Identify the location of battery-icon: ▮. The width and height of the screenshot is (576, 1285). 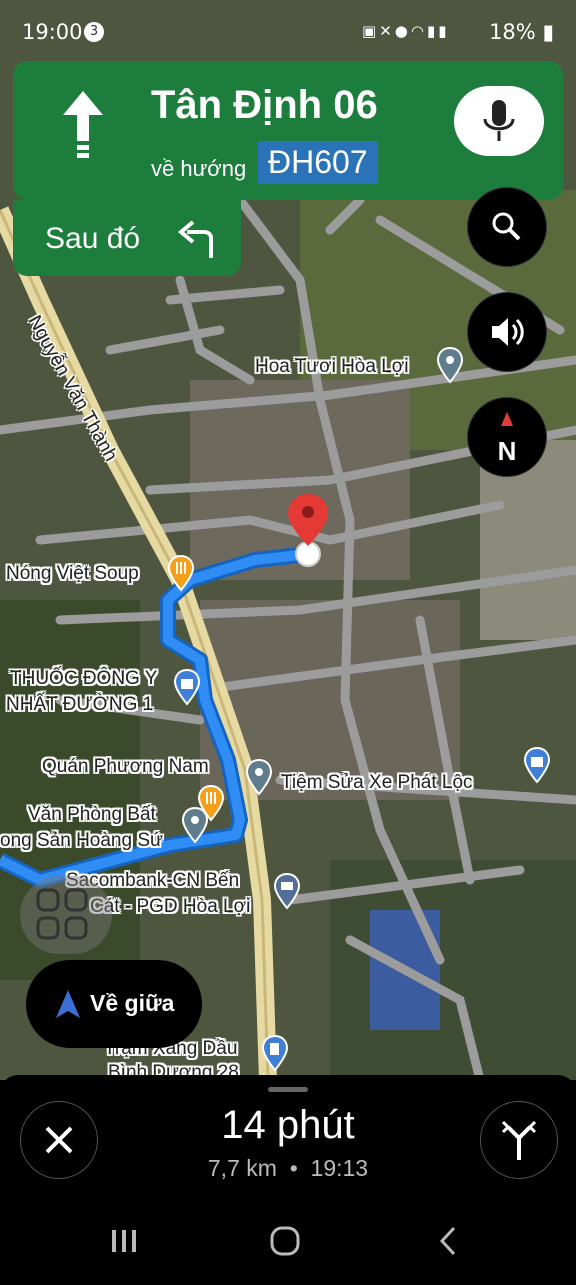
(548, 32).